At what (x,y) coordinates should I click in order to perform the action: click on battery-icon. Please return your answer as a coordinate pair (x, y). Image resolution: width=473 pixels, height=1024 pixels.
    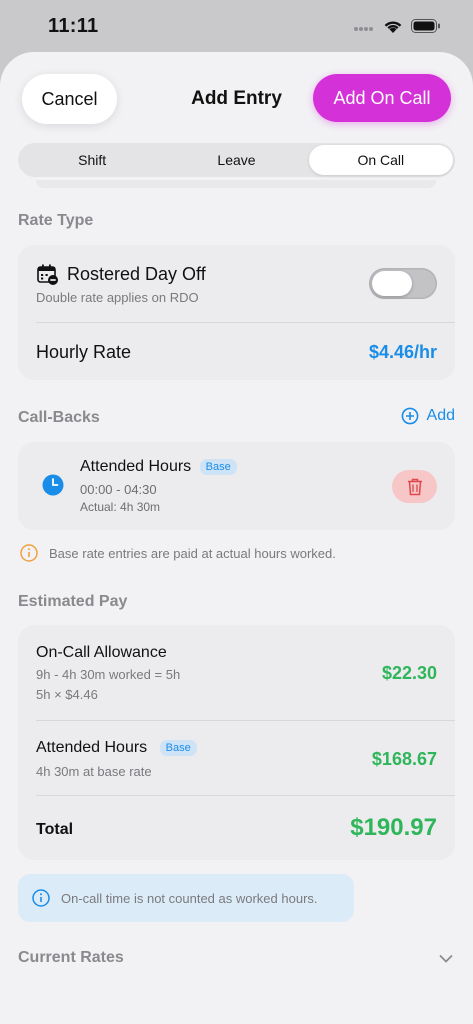
    Looking at the image, I should click on (425, 26).